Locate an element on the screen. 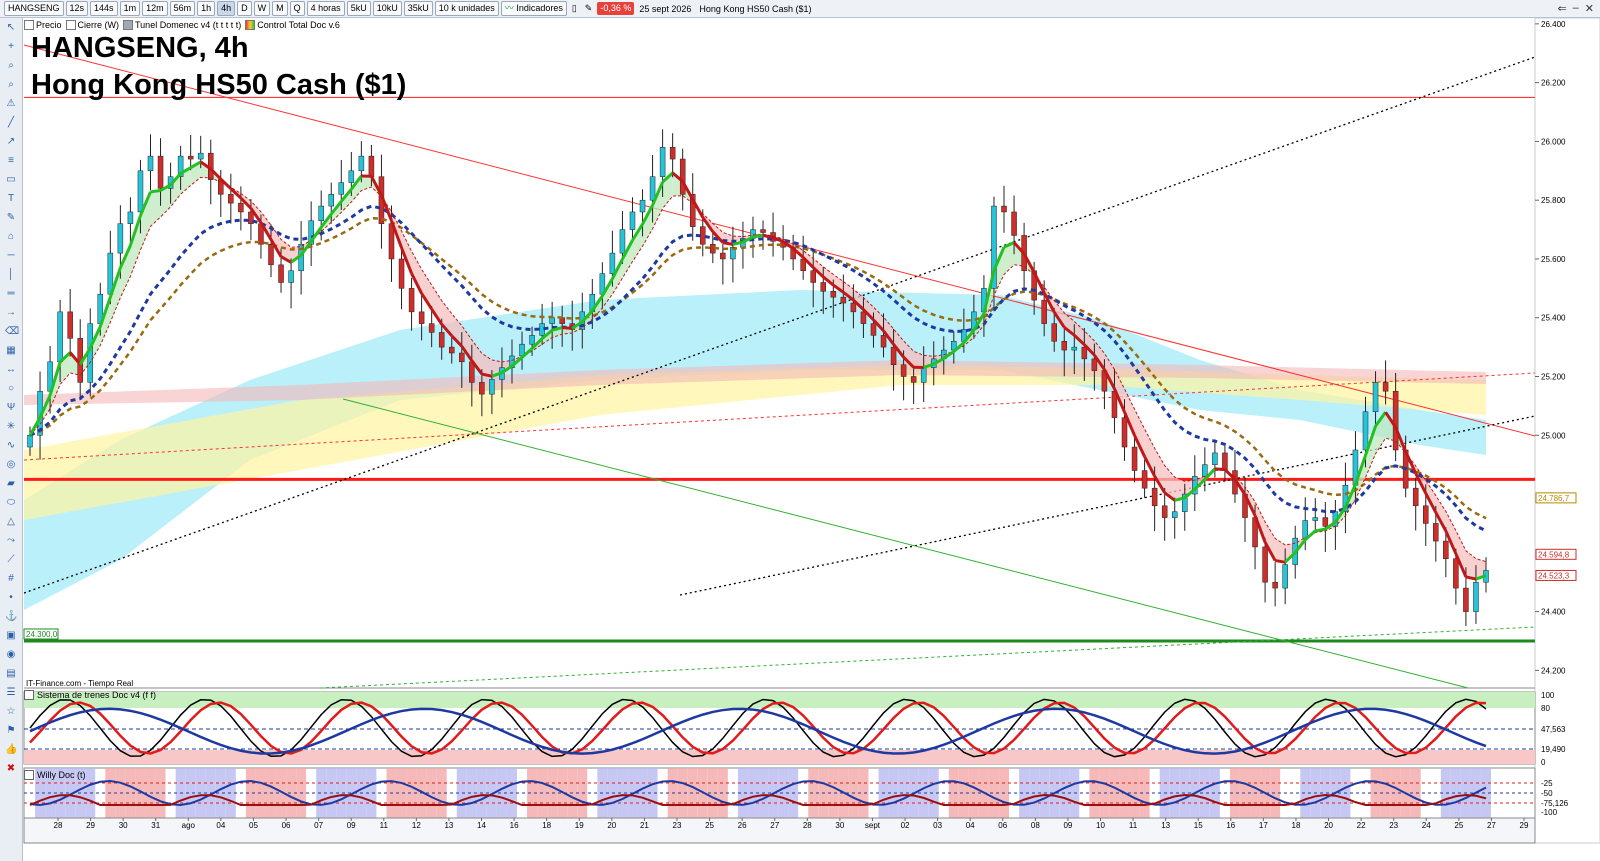 The image size is (1600, 861). toggle-precio: Precio is located at coordinates (43, 24).